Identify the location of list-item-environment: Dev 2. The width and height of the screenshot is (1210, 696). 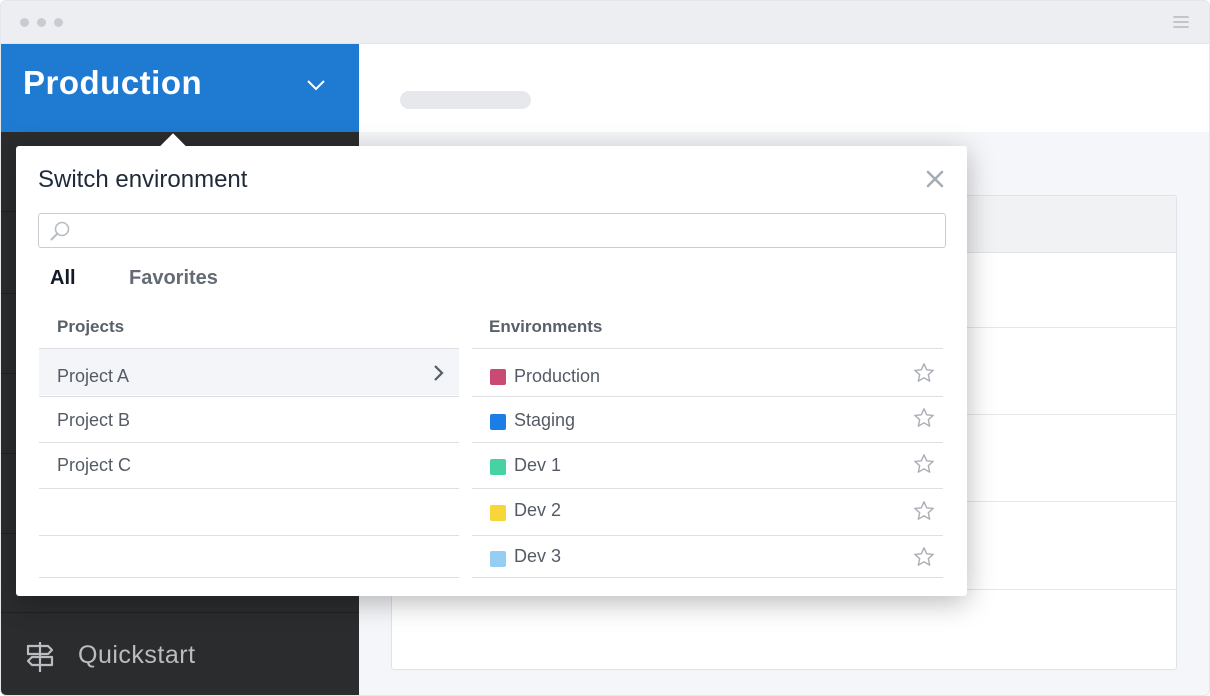
(707, 512).